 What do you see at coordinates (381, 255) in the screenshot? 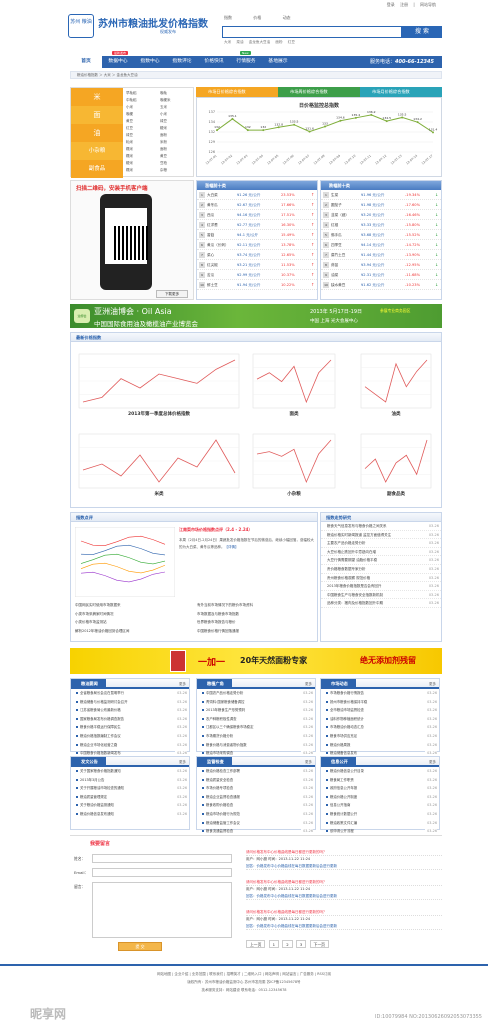
I see `rank2-row: 7 腐竹土豆 ¥1.44 元/公斤 -13.90% ↓` at bounding box center [381, 255].